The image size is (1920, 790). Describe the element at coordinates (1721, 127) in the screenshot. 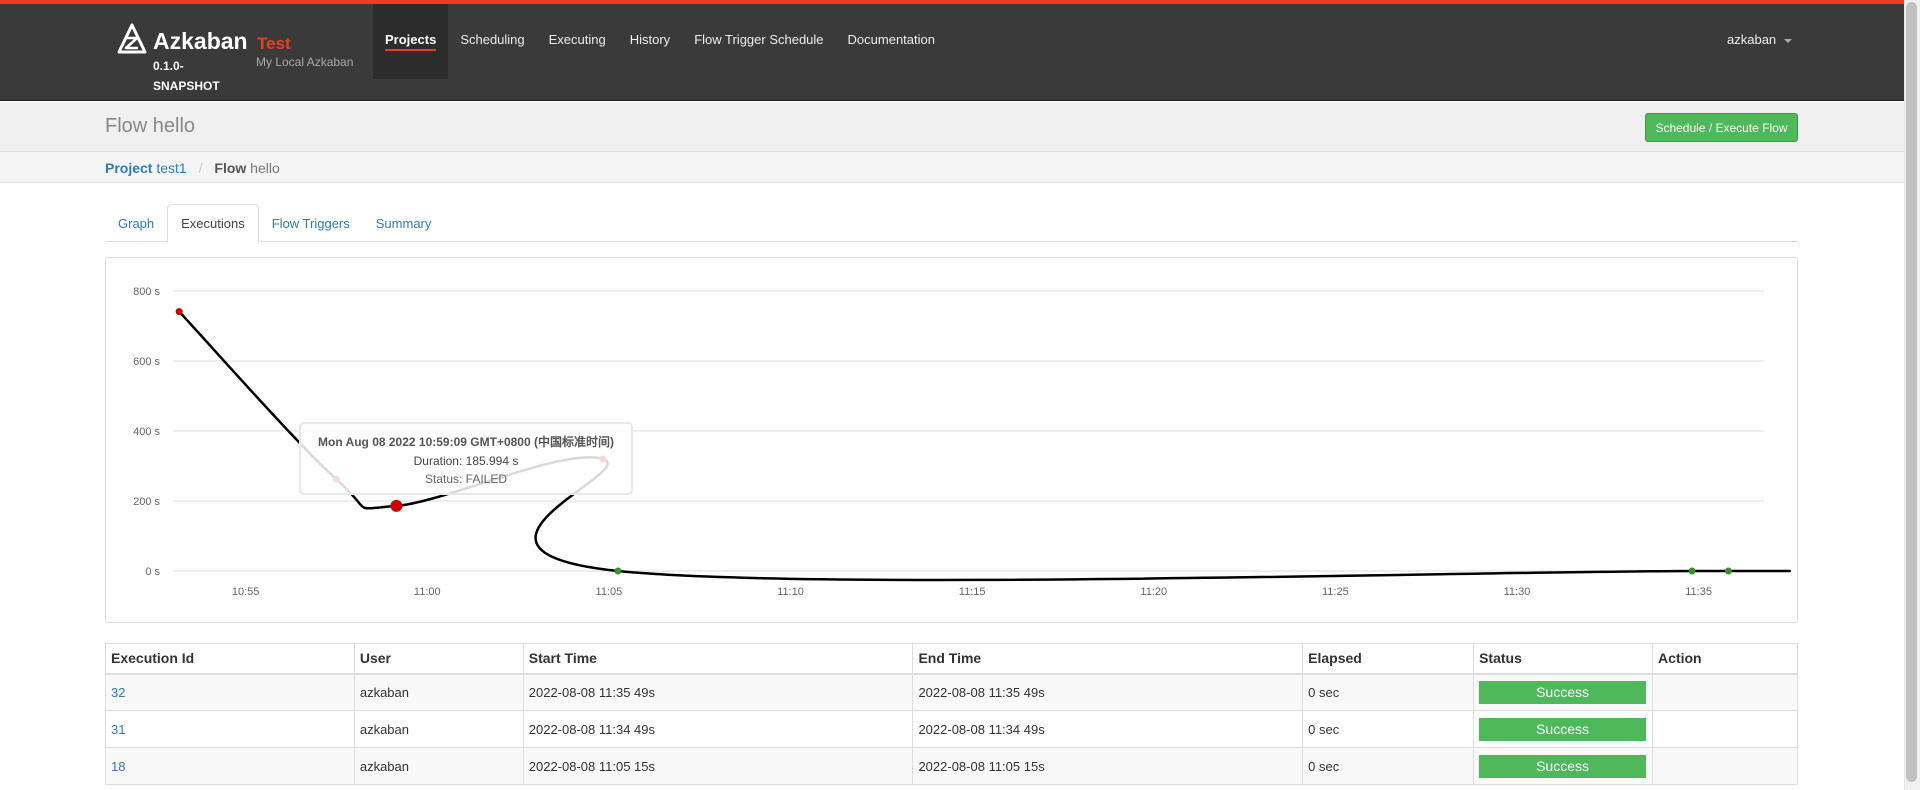

I see `schedule-execute-flow-button: Schedule / Execute Flow` at that location.